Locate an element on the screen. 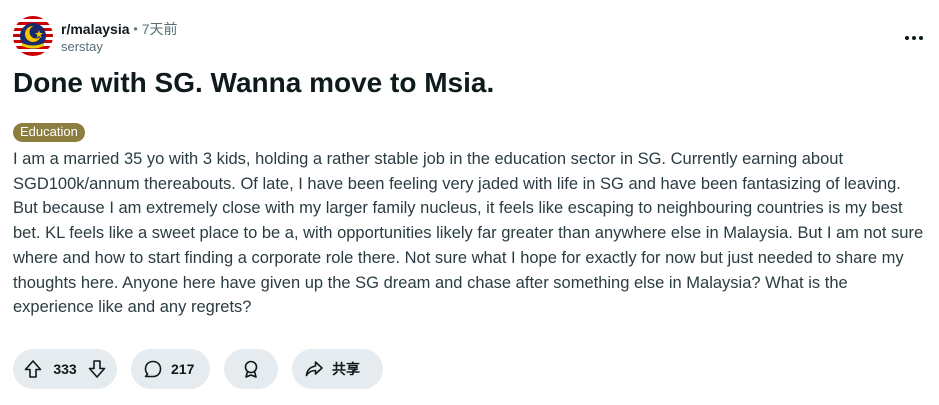 The width and height of the screenshot is (939, 405). vote-group: 333 is located at coordinates (65, 369).